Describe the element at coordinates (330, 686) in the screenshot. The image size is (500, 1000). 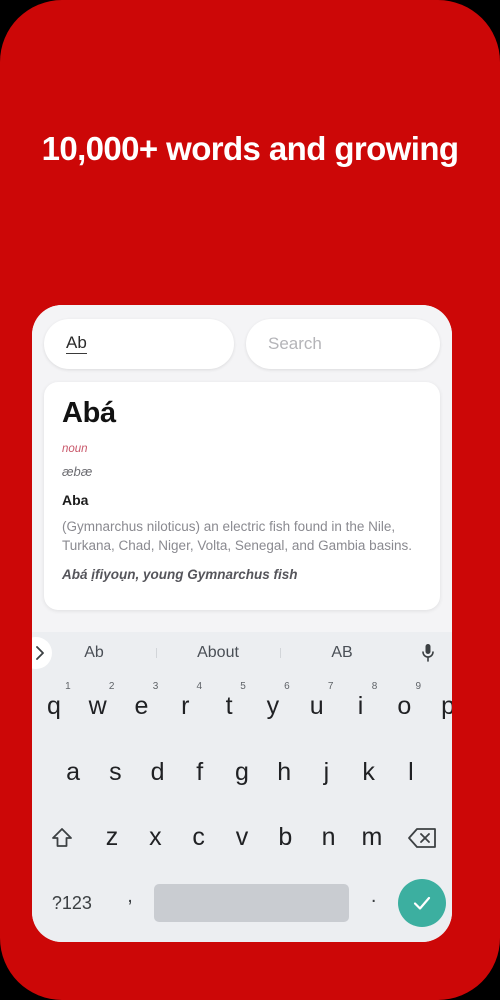
I see `key-u-number: 7` at that location.